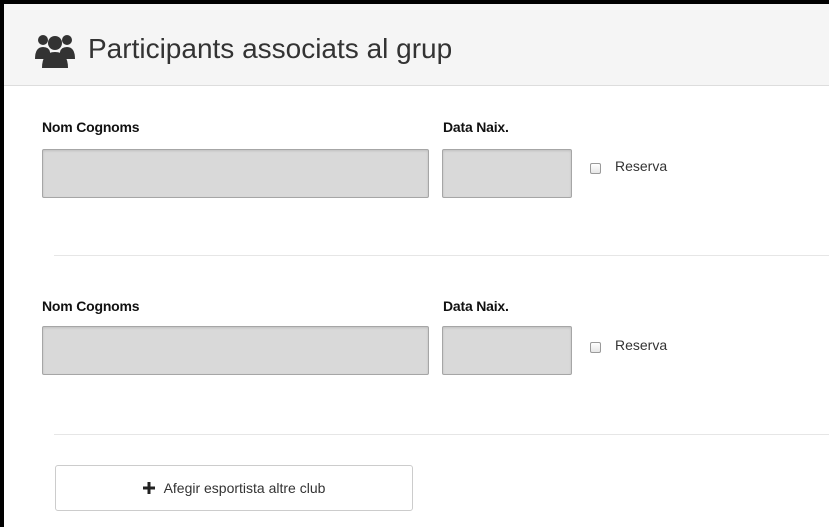  I want to click on plus-icon, so click(148, 488).